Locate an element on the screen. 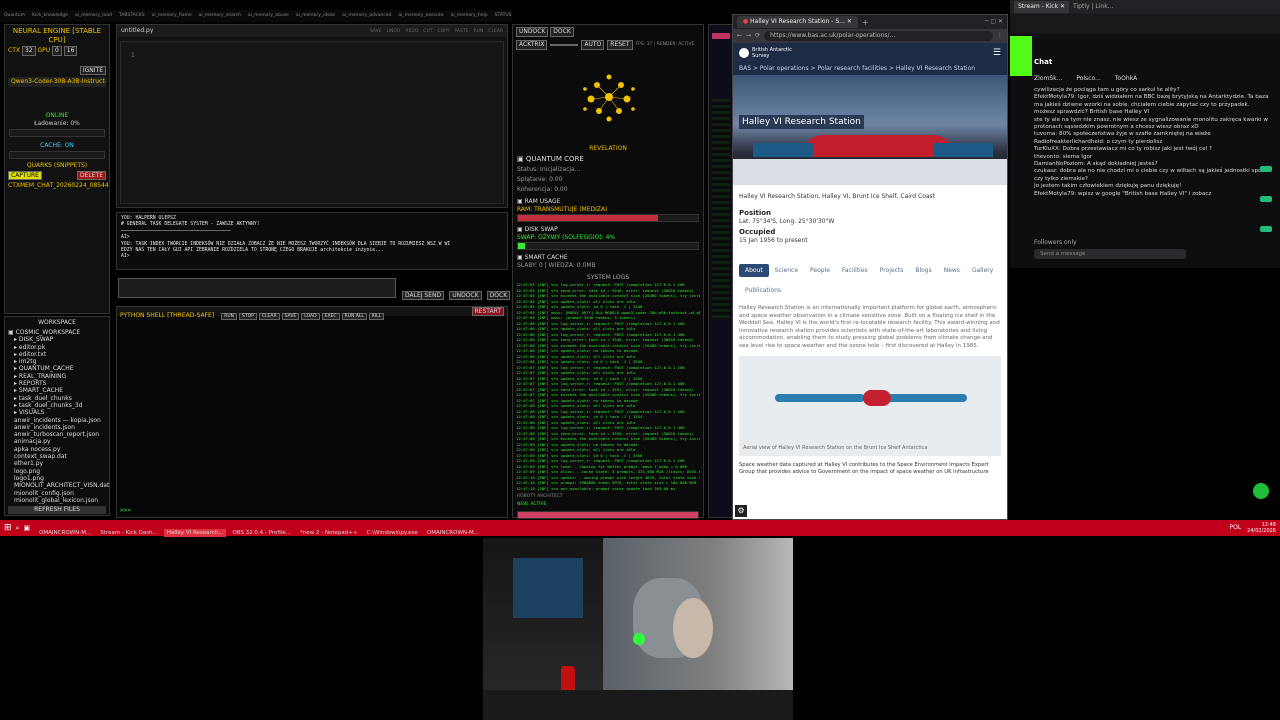 Image resolution: width=1280 pixels, height=720 pixels. delete-button: DELETE is located at coordinates (91, 175).